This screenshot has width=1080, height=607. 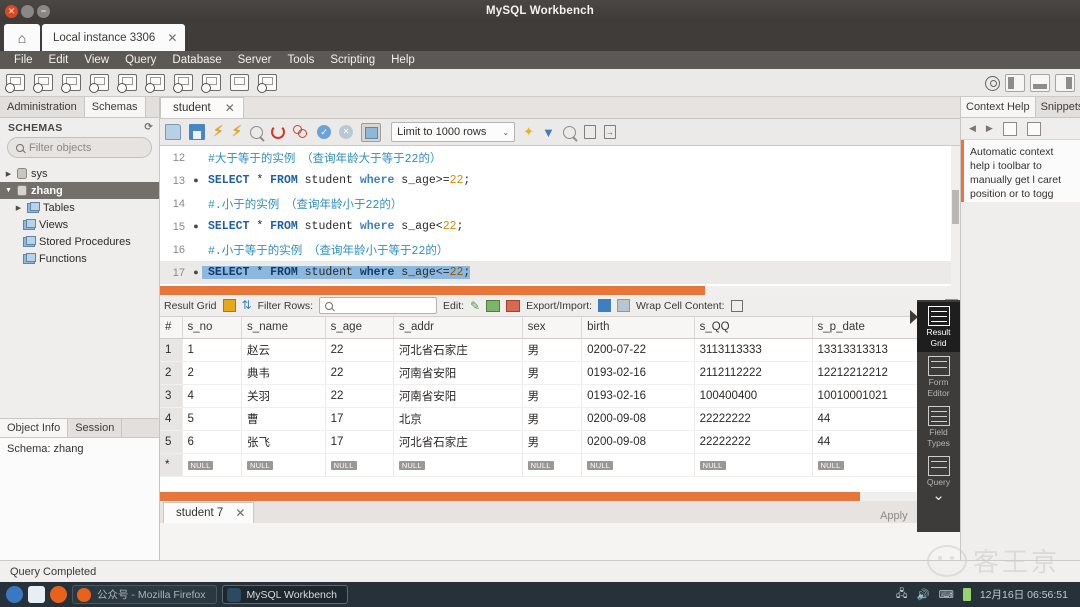 What do you see at coordinates (352, 60) in the screenshot?
I see `menu-scripting: Scripting` at bounding box center [352, 60].